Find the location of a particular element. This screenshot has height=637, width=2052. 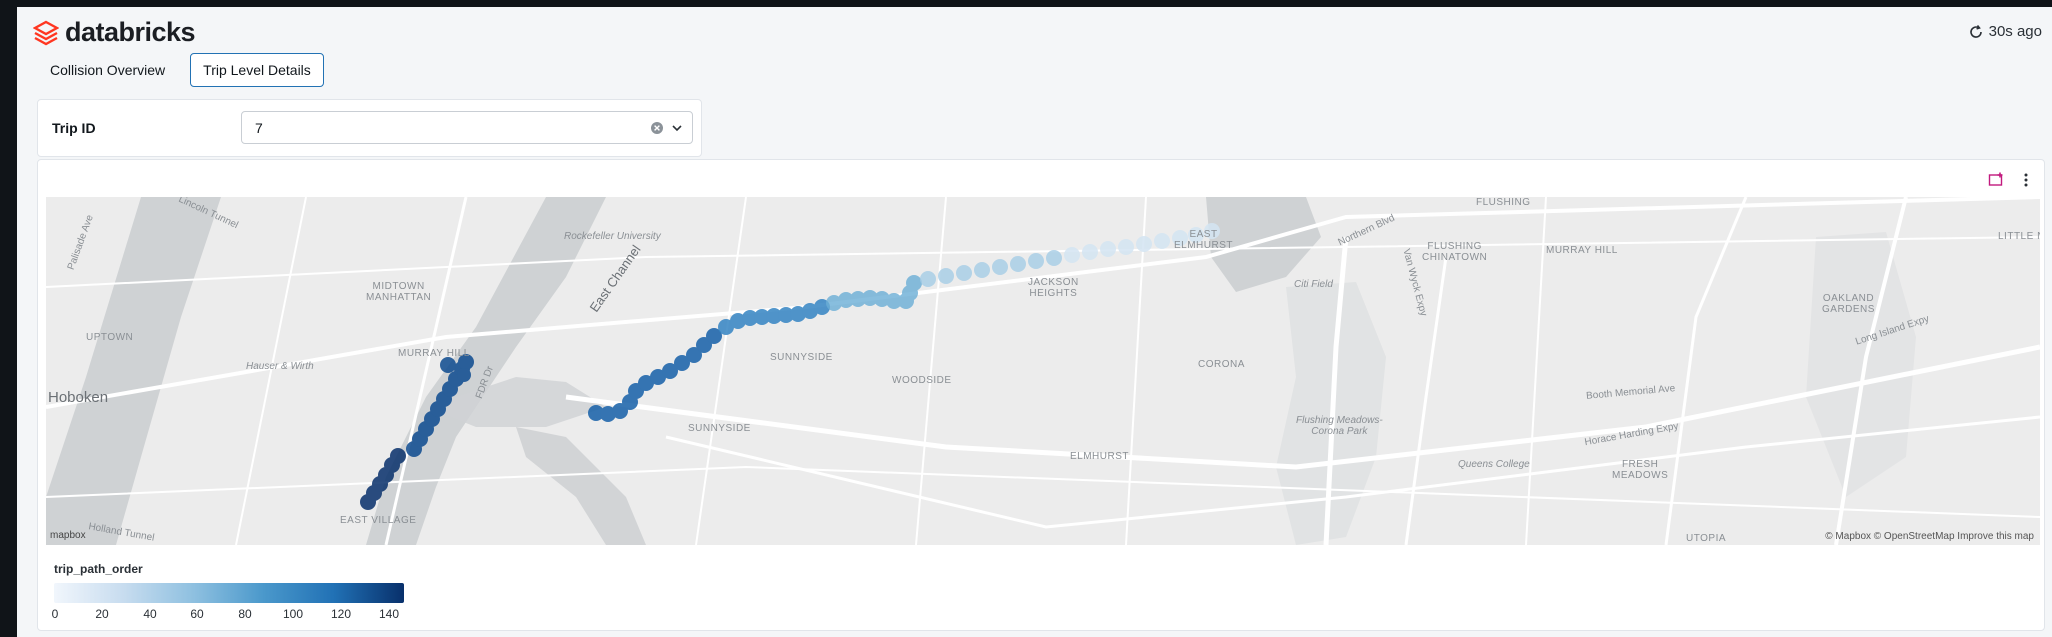

map-label-citi-field: Citi Field is located at coordinates (1313, 284).